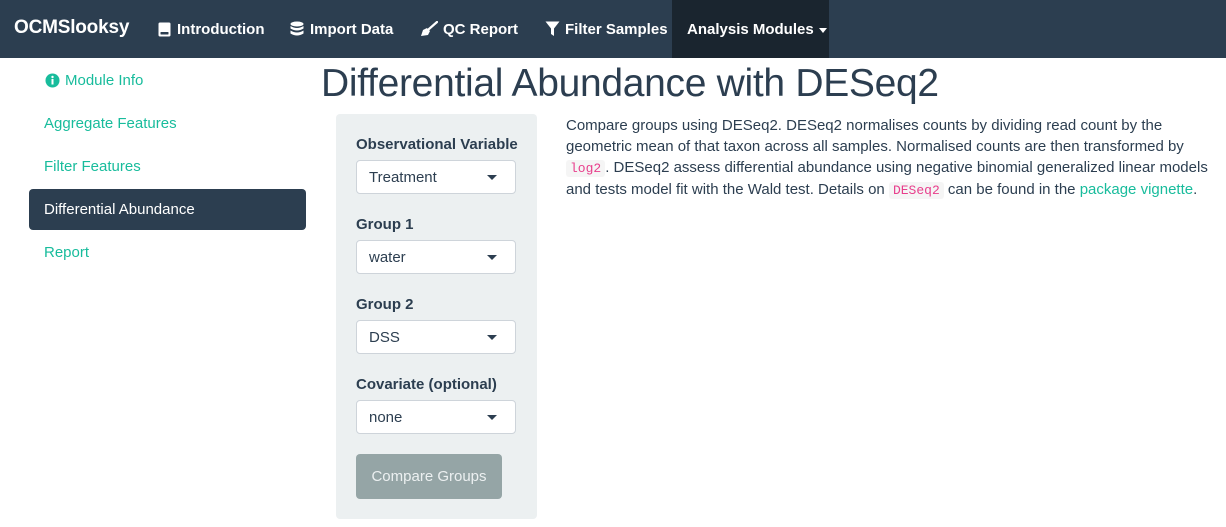  Describe the element at coordinates (1195, 189) in the screenshot. I see `description-part4: .` at that location.